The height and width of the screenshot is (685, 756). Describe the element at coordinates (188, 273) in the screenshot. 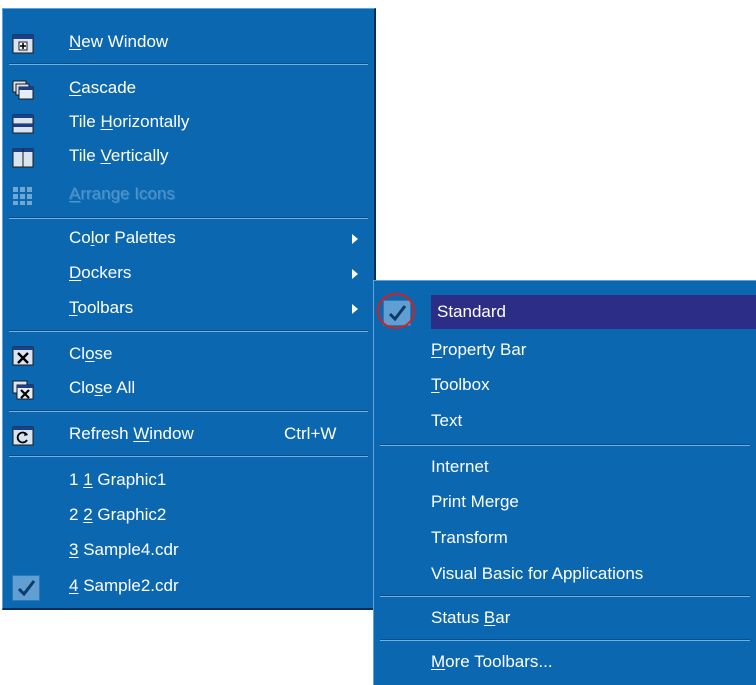

I see `menu-item-dockers: Dockers` at that location.